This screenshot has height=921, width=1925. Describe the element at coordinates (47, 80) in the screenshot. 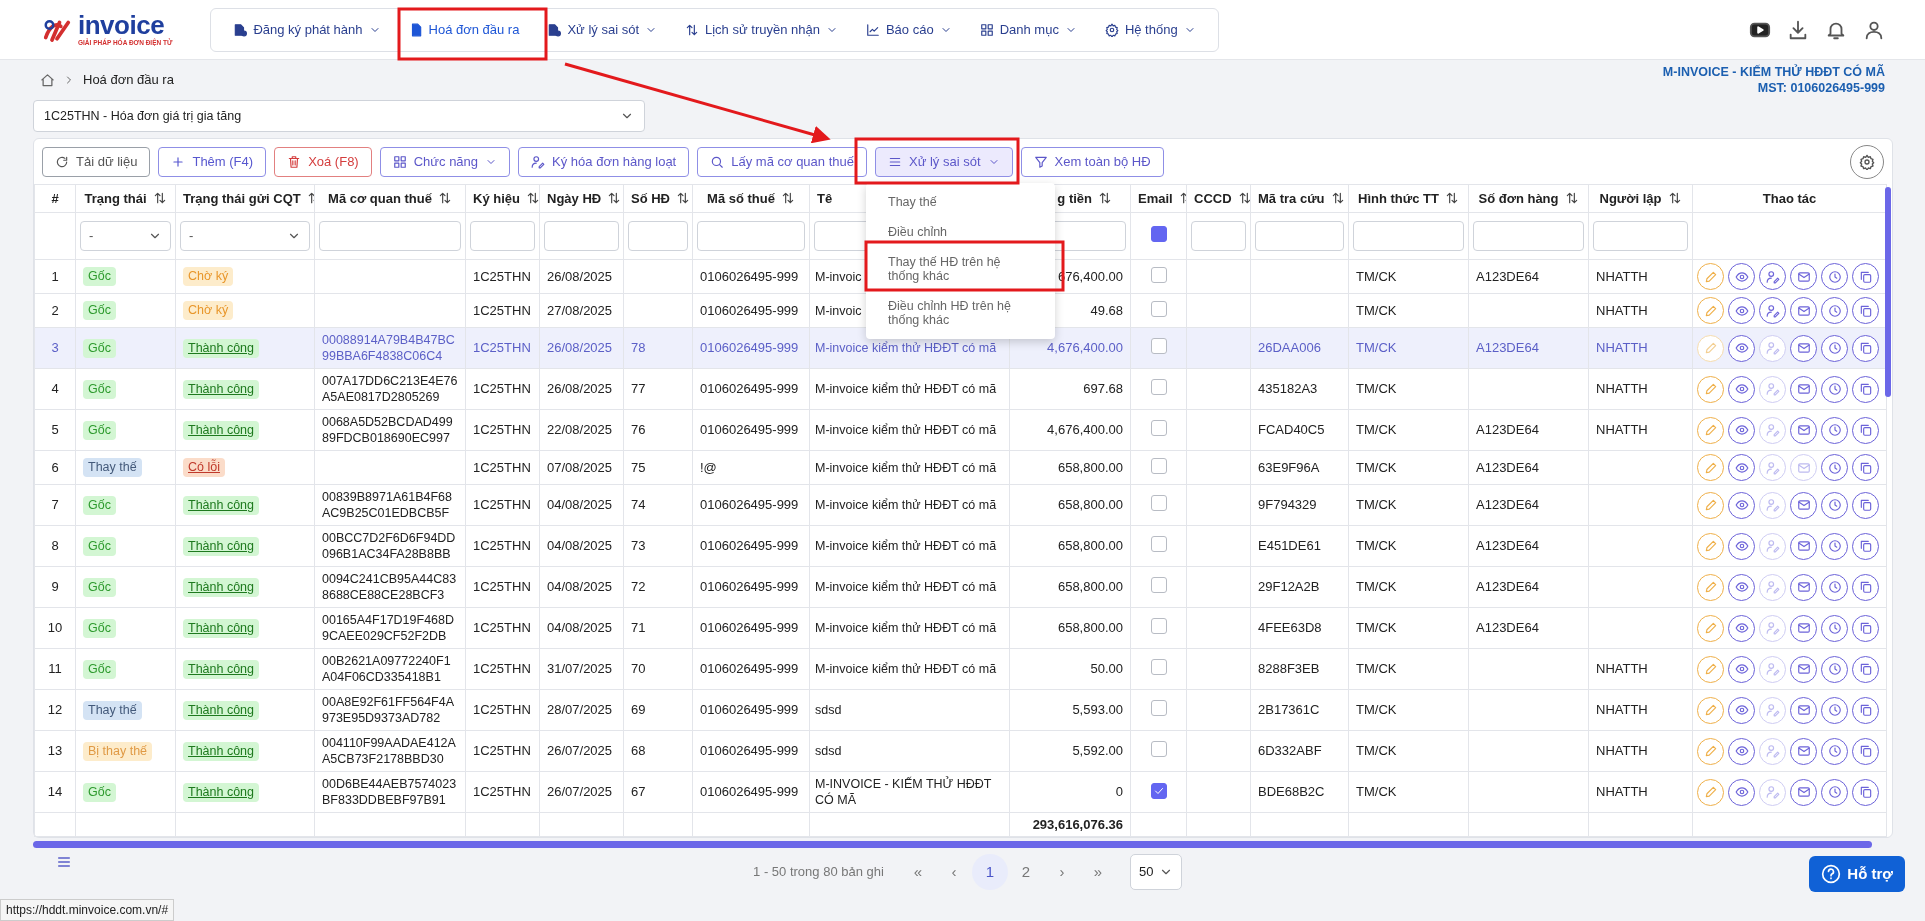

I see `home-icon` at that location.